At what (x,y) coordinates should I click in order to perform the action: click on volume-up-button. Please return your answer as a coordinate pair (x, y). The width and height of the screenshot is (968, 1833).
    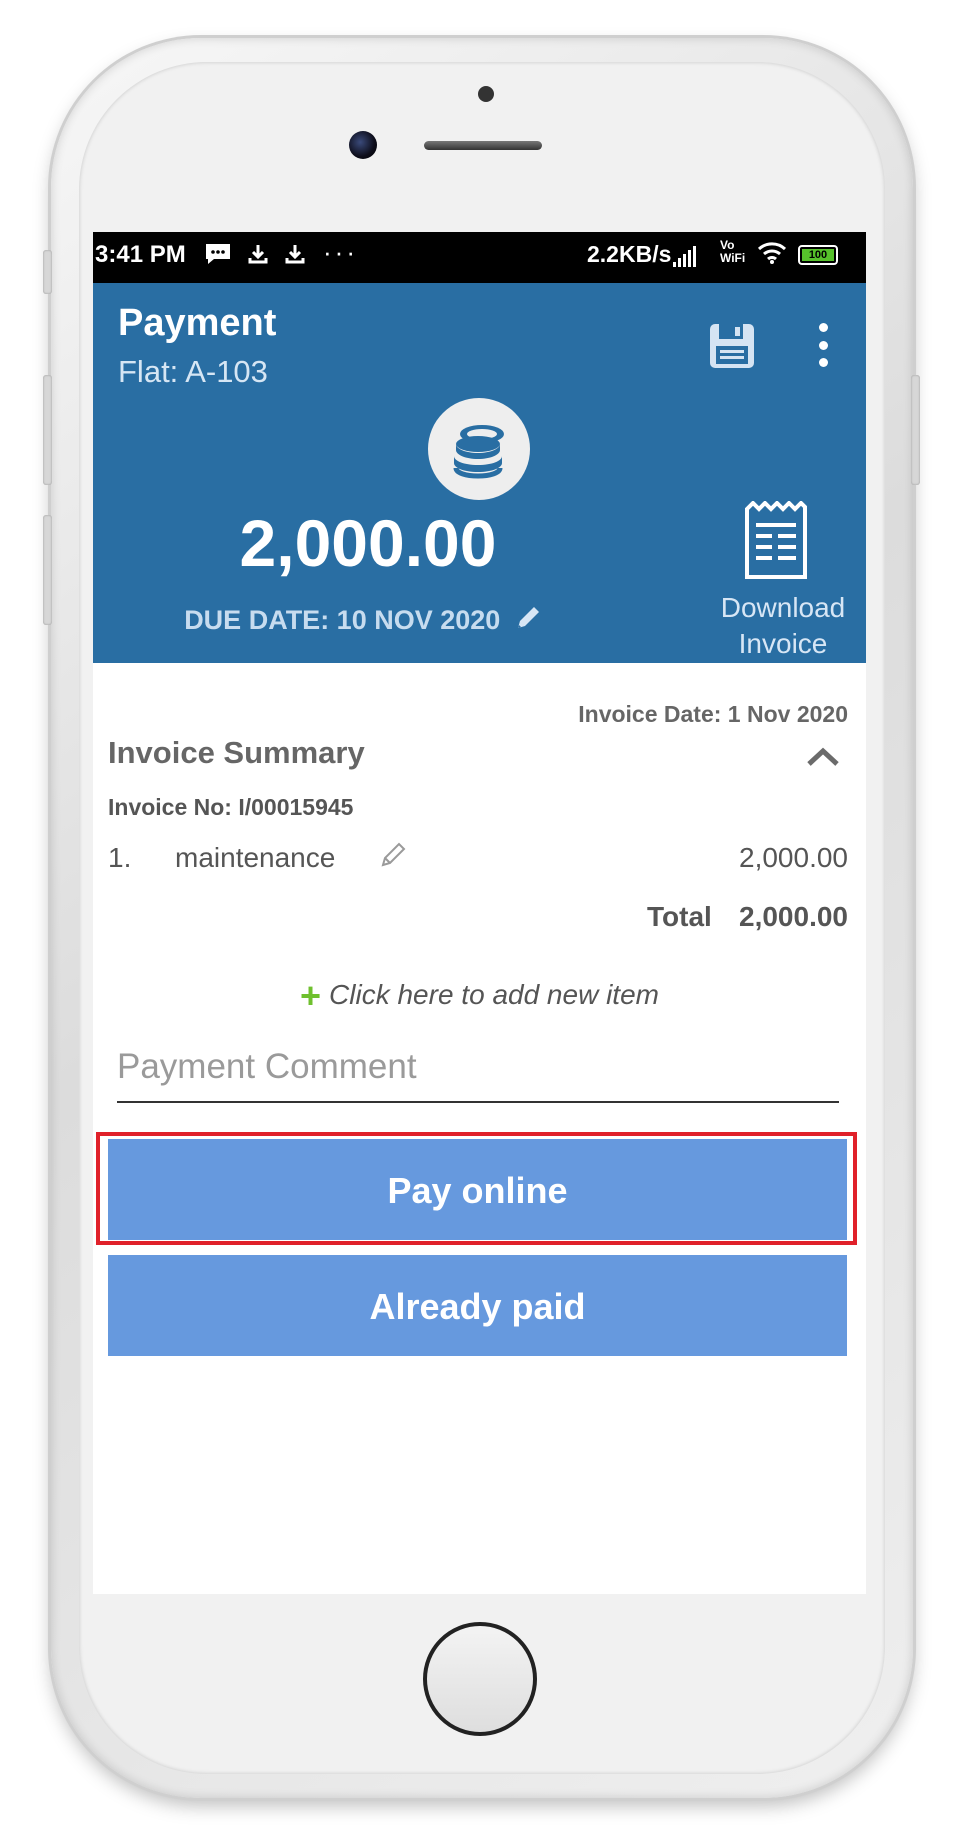
    Looking at the image, I should click on (47, 430).